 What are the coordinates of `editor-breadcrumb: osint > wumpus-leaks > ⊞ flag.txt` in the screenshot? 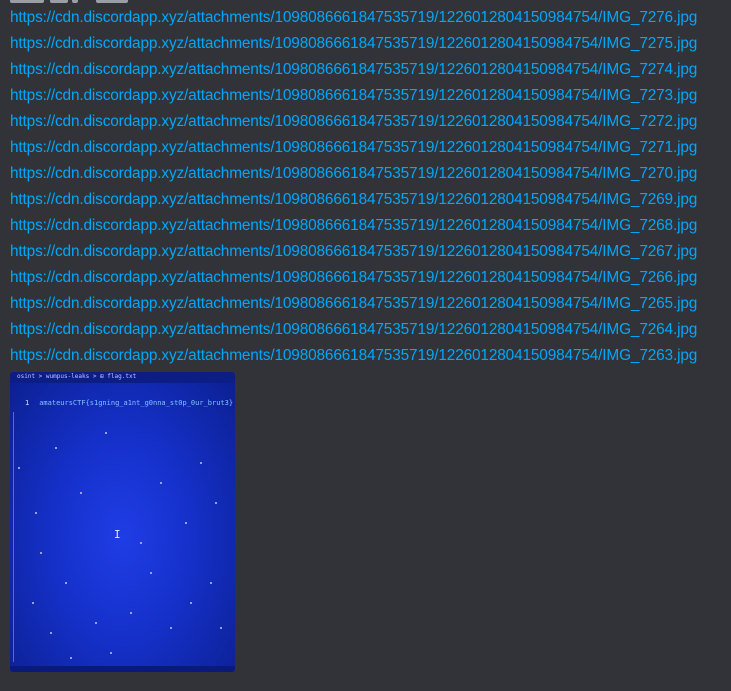 It's located at (77, 376).